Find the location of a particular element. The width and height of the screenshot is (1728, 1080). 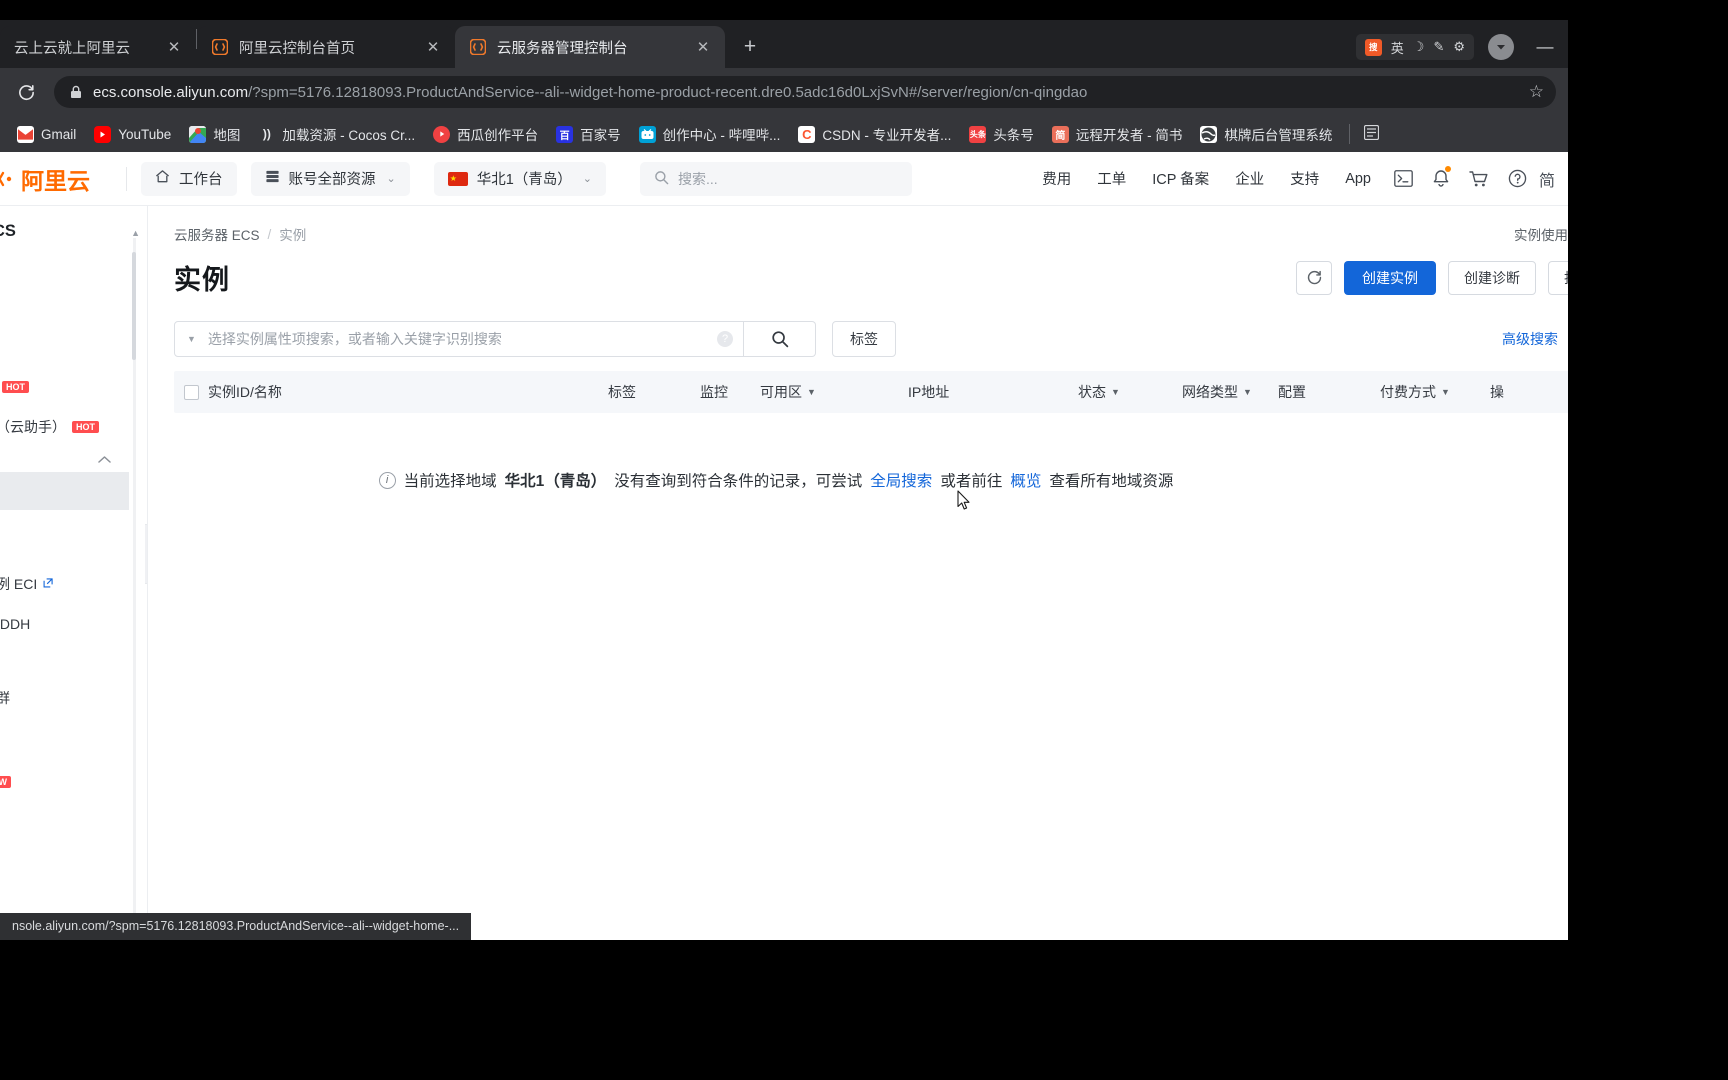

bookmark-qipai: 棋牌后台管理系统 is located at coordinates (1266, 134).